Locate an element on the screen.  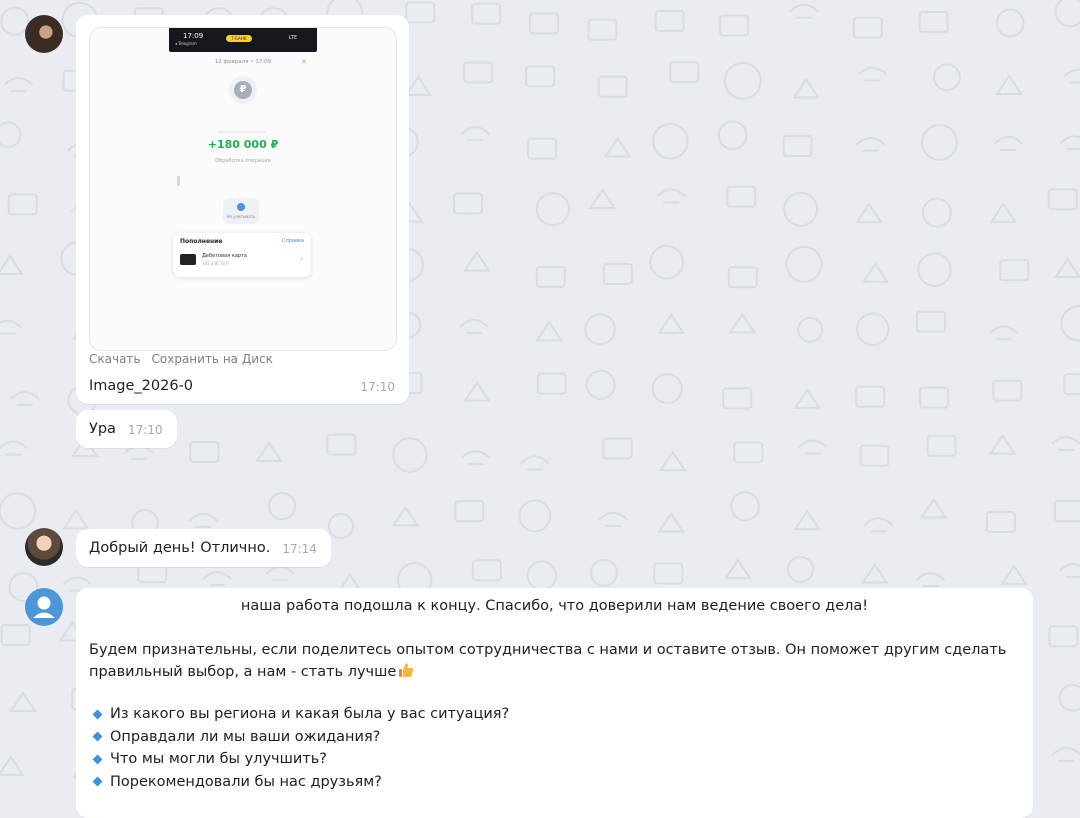
action-label: Не учитывать is located at coordinates (241, 216).